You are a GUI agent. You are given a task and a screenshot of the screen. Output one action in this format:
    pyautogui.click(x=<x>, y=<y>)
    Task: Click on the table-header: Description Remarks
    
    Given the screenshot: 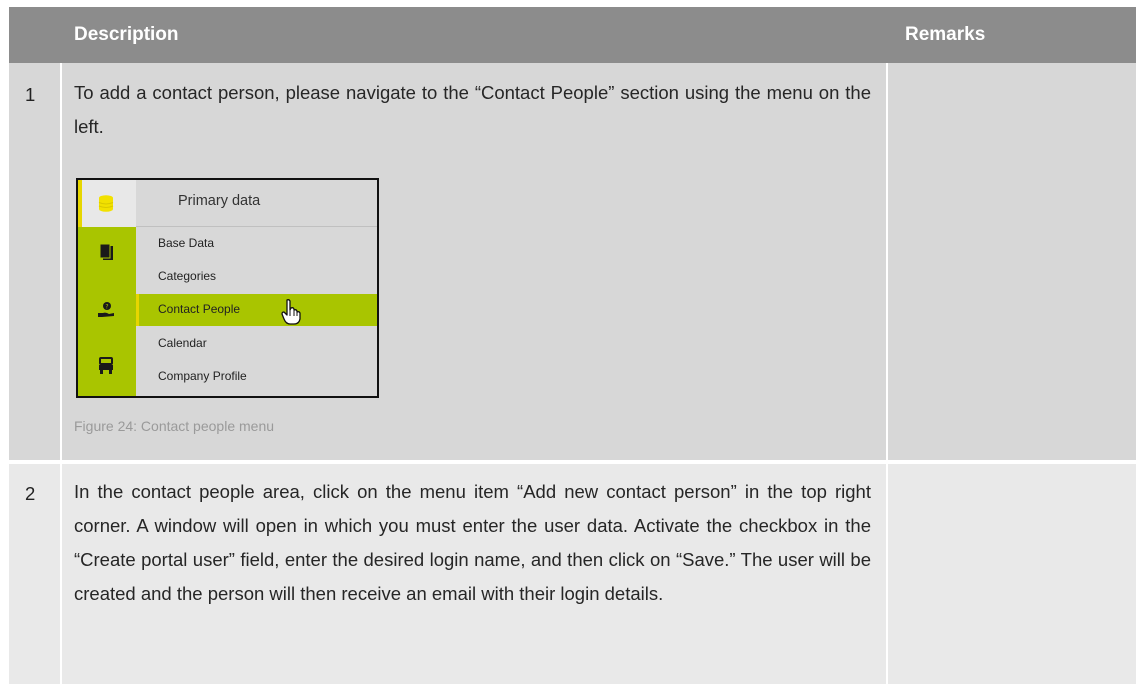 What is the action you would take?
    pyautogui.click(x=572, y=35)
    